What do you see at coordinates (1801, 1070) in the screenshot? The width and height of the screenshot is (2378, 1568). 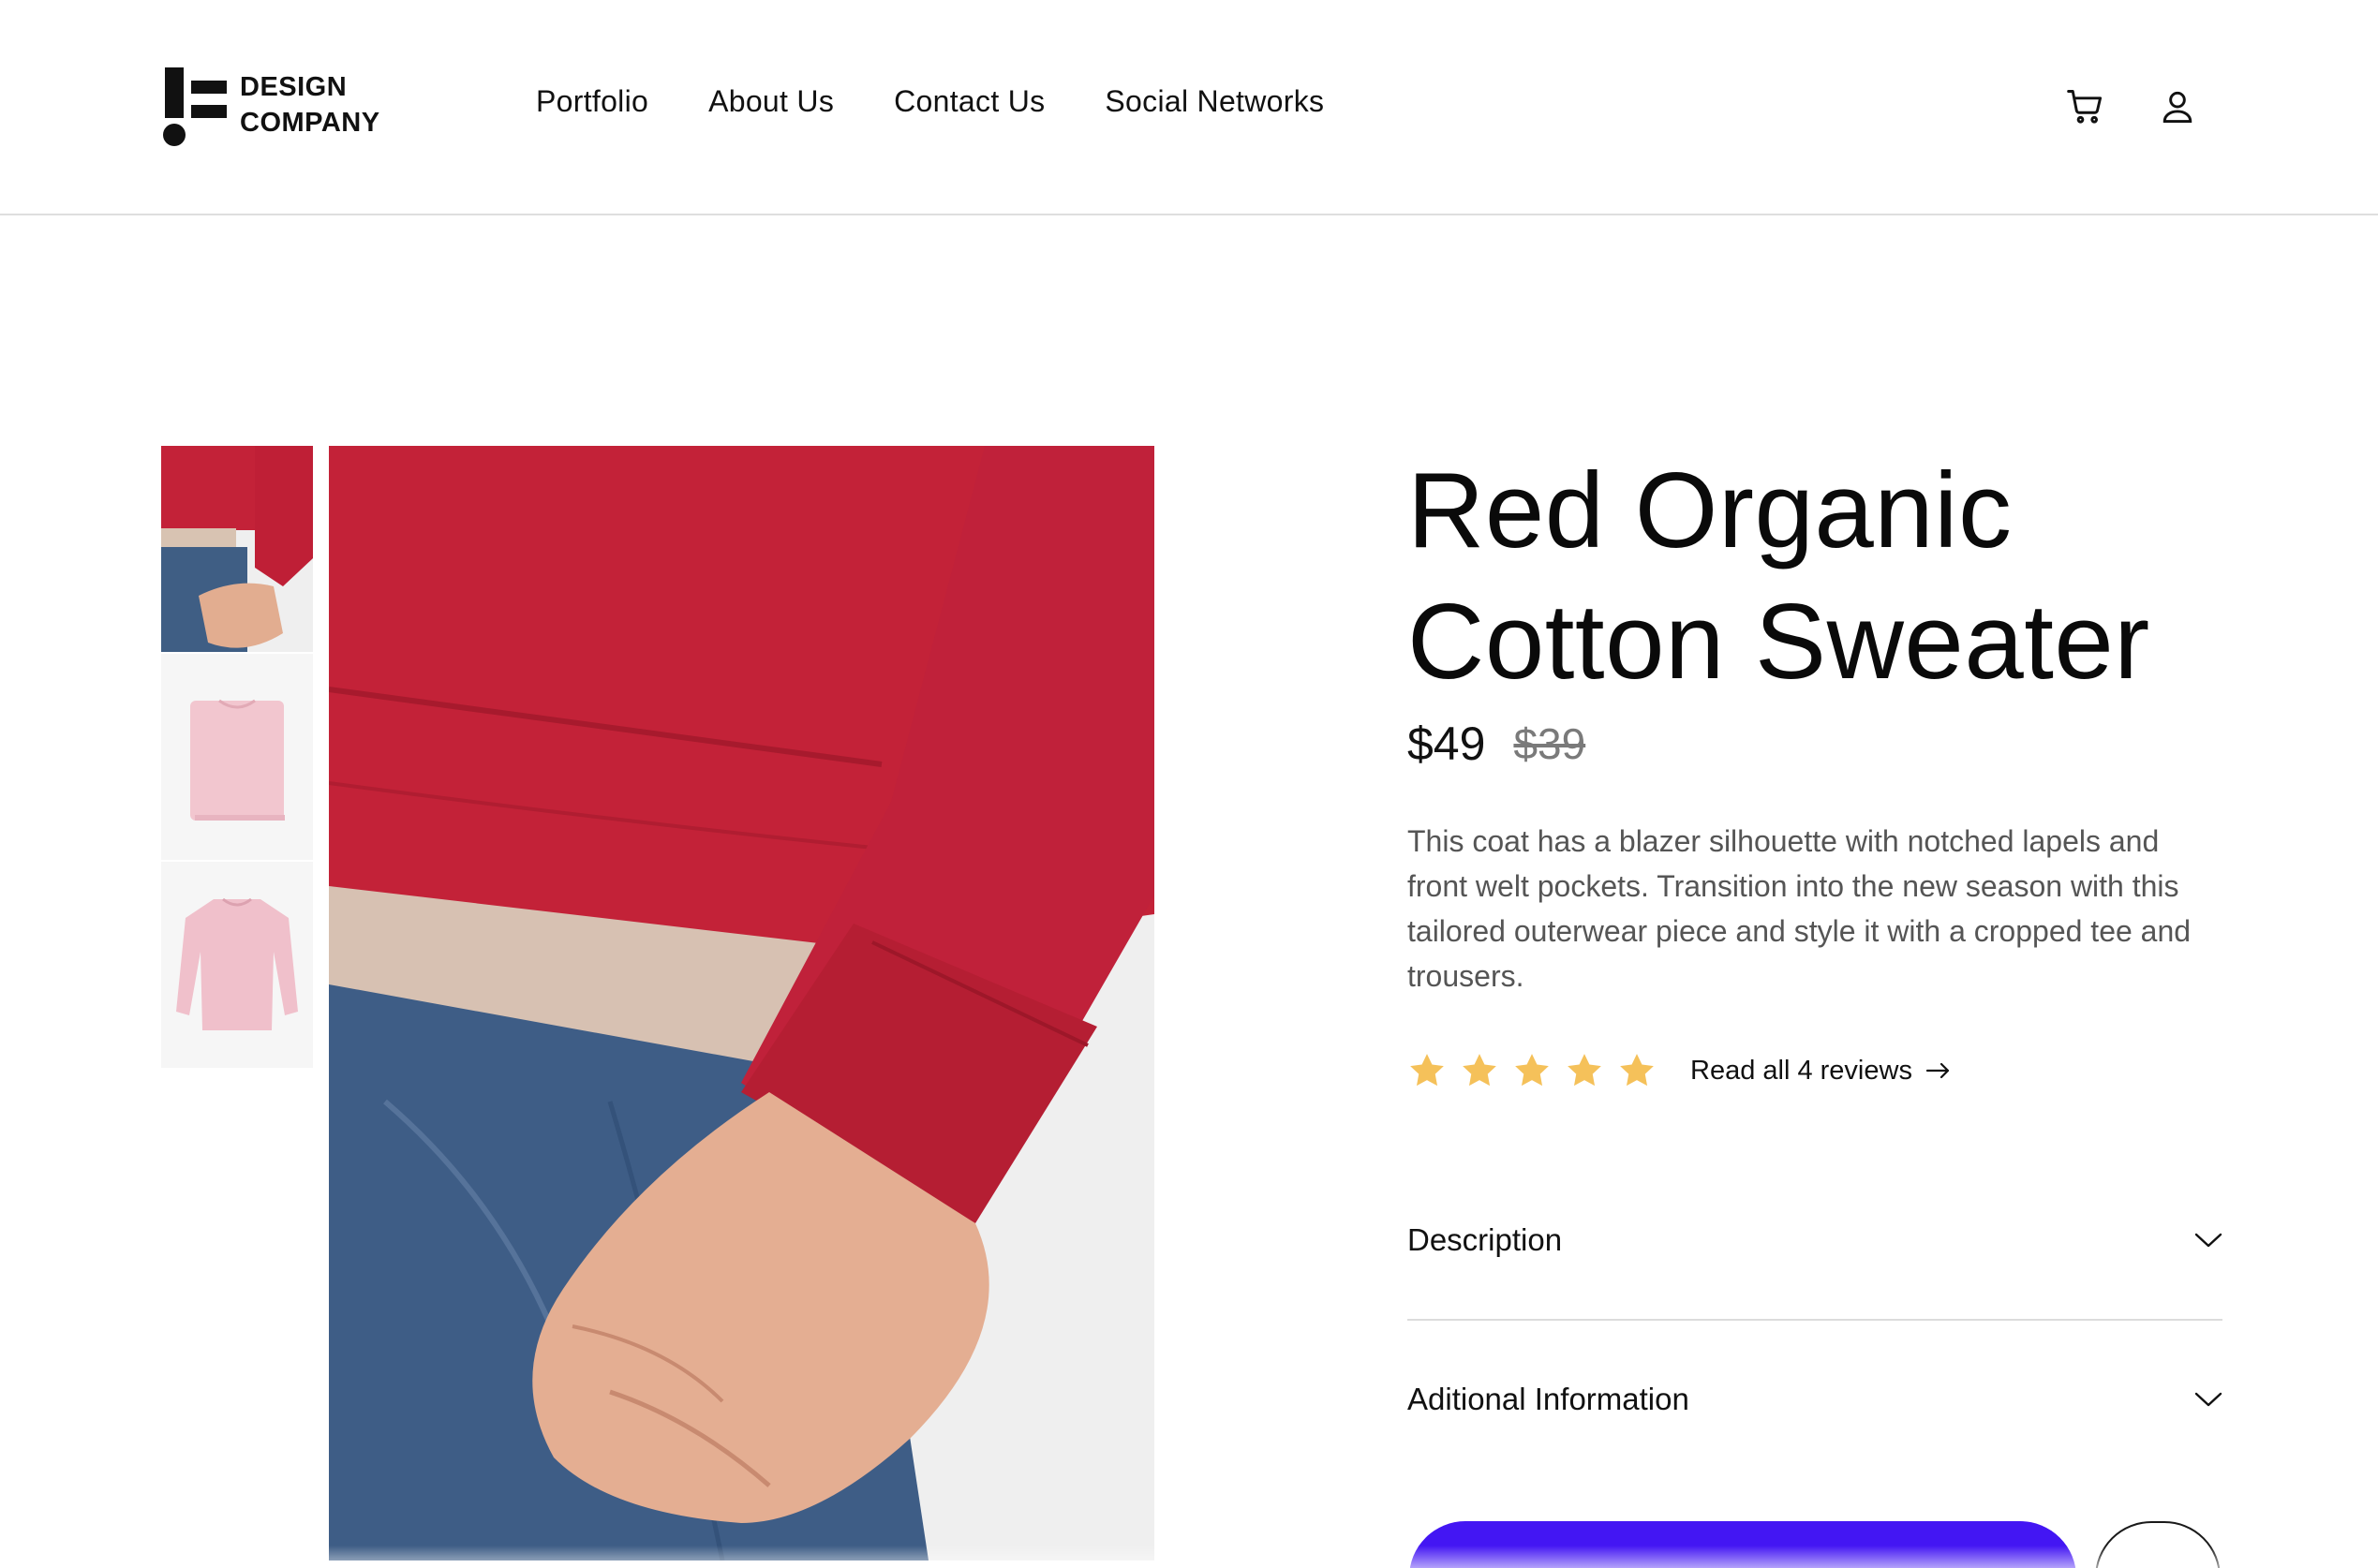 I see `read-reviews-label: Read all 4 reviews` at bounding box center [1801, 1070].